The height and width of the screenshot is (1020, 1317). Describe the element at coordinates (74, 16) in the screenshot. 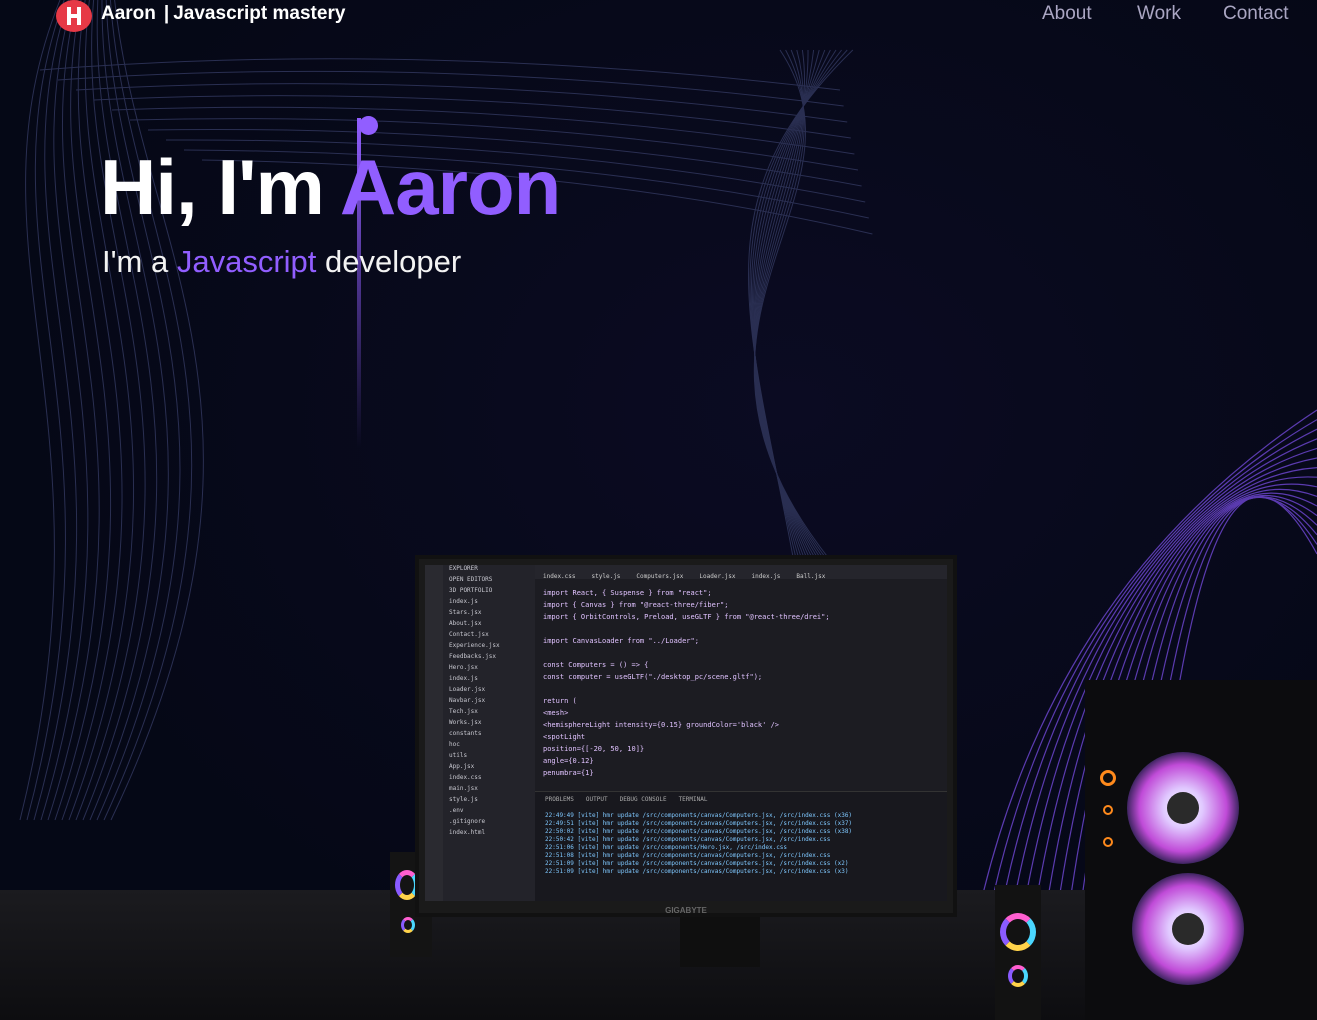

I see `logo-icon` at that location.